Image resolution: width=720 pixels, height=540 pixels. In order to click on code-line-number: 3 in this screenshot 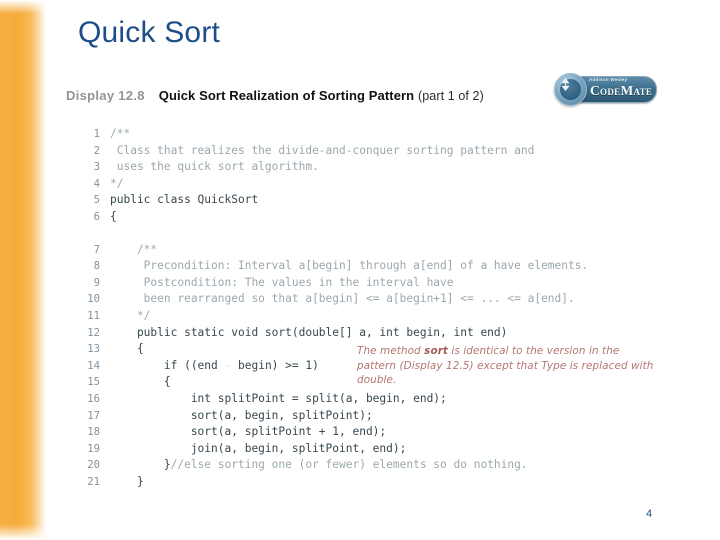, I will do `click(96, 167)`.